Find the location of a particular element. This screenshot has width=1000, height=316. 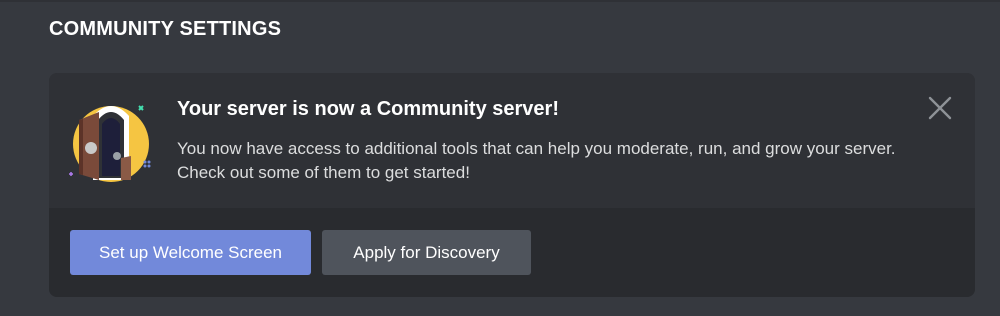

close-icon is located at coordinates (940, 108).